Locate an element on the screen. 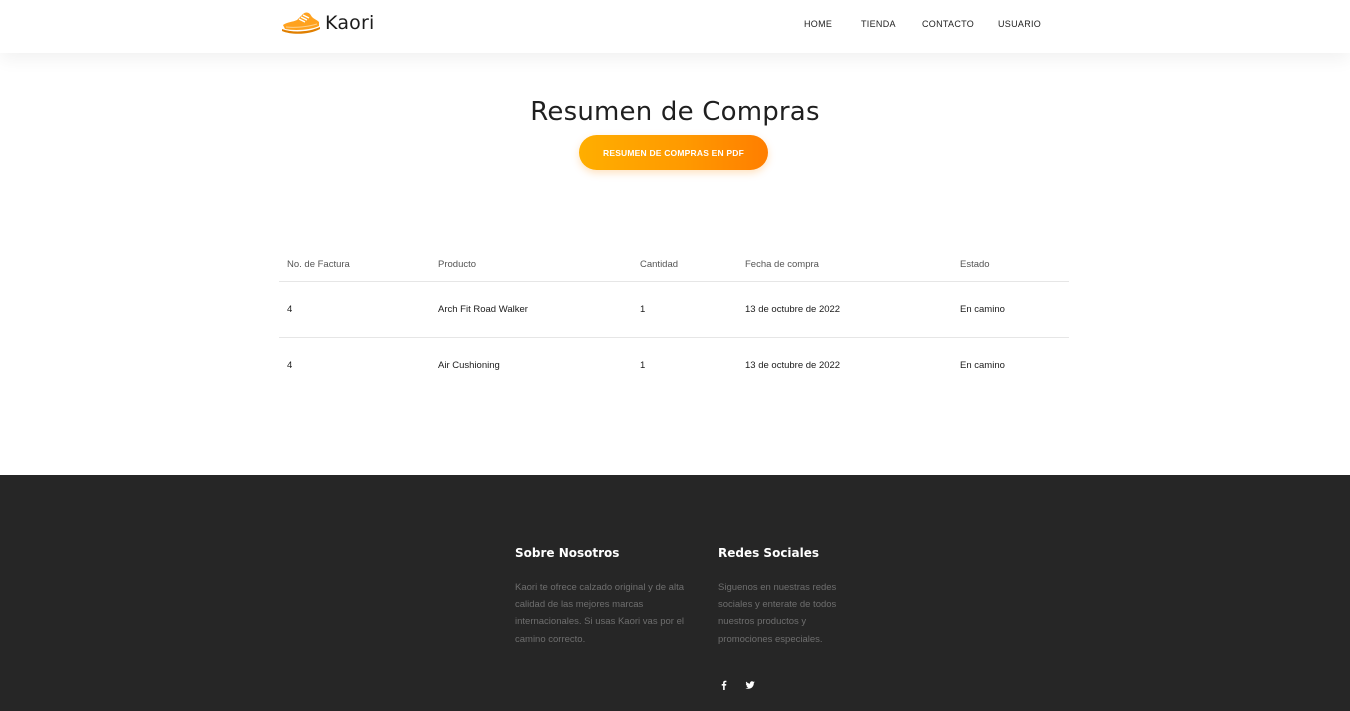  header-invoice-number: No. de Factura is located at coordinates (318, 264).